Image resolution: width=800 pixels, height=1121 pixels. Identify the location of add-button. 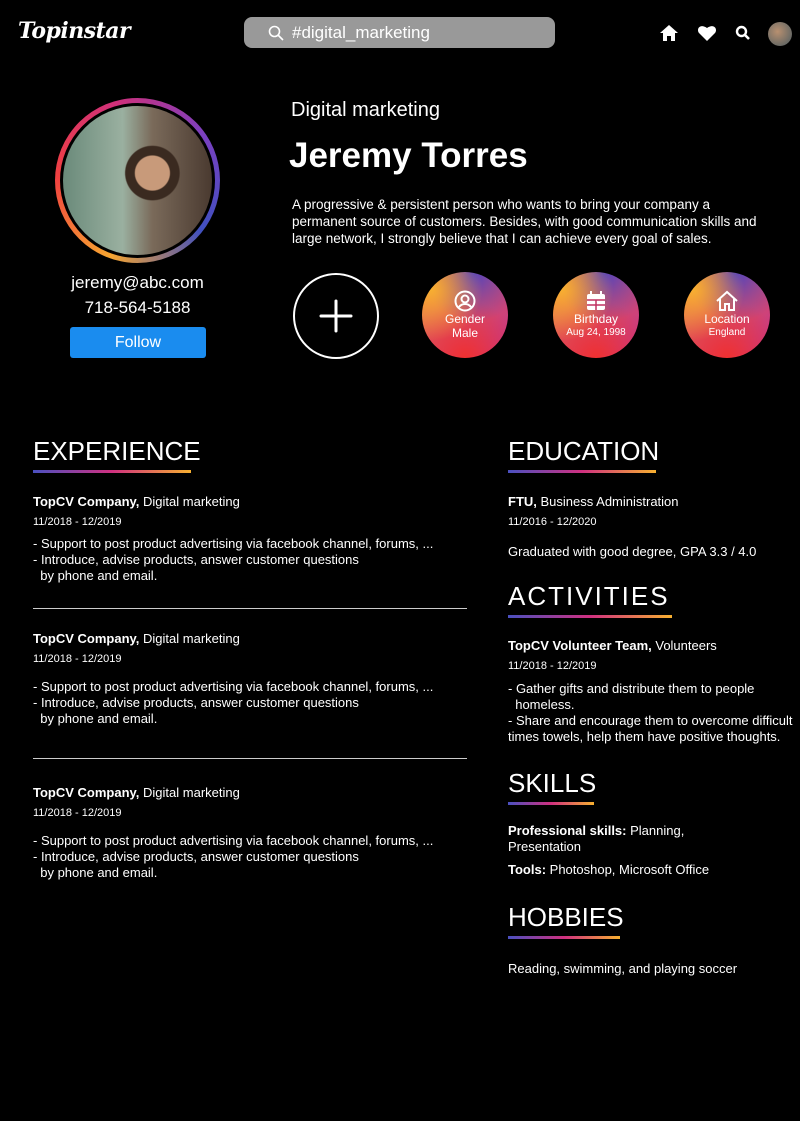
(336, 316).